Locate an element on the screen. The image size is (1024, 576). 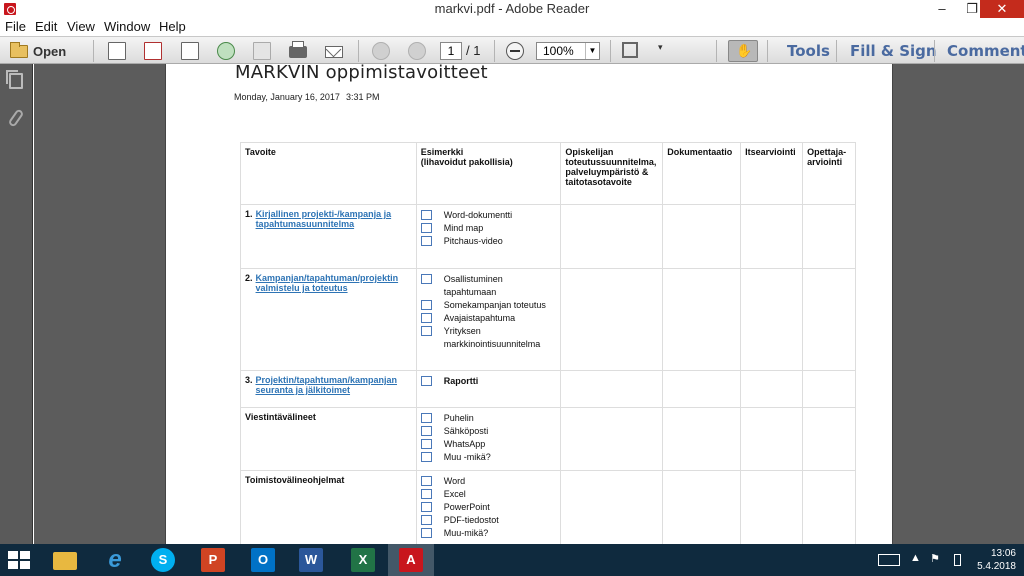
taskbar: e S P O W X A ▲ ⚑ 13:06 5.4.2018 is located at coordinates (512, 560).